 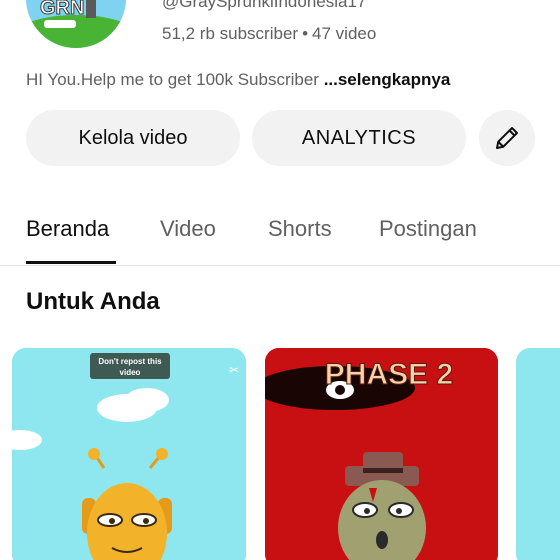 What do you see at coordinates (175, 79) in the screenshot?
I see `description-text: HI You.Help me to get 100k Subscriber` at bounding box center [175, 79].